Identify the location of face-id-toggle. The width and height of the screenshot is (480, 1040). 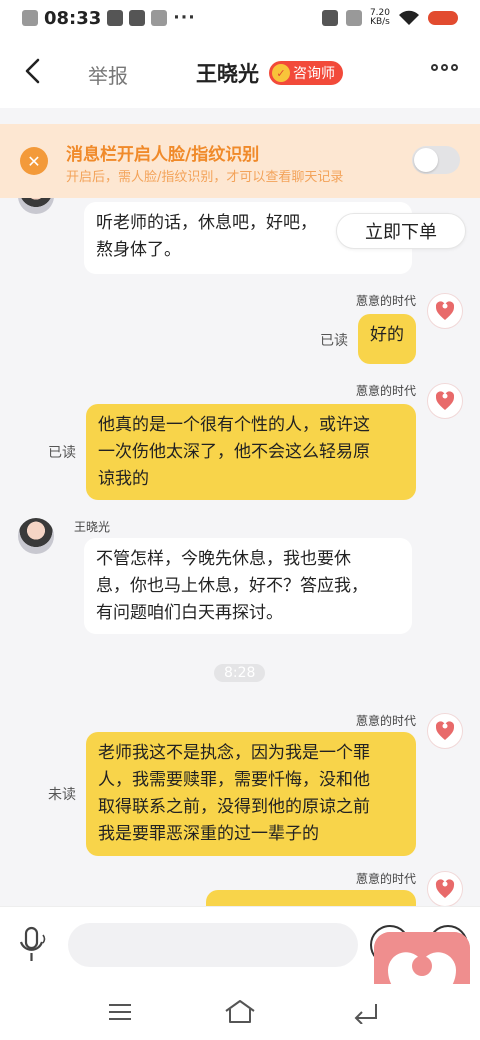
(436, 160).